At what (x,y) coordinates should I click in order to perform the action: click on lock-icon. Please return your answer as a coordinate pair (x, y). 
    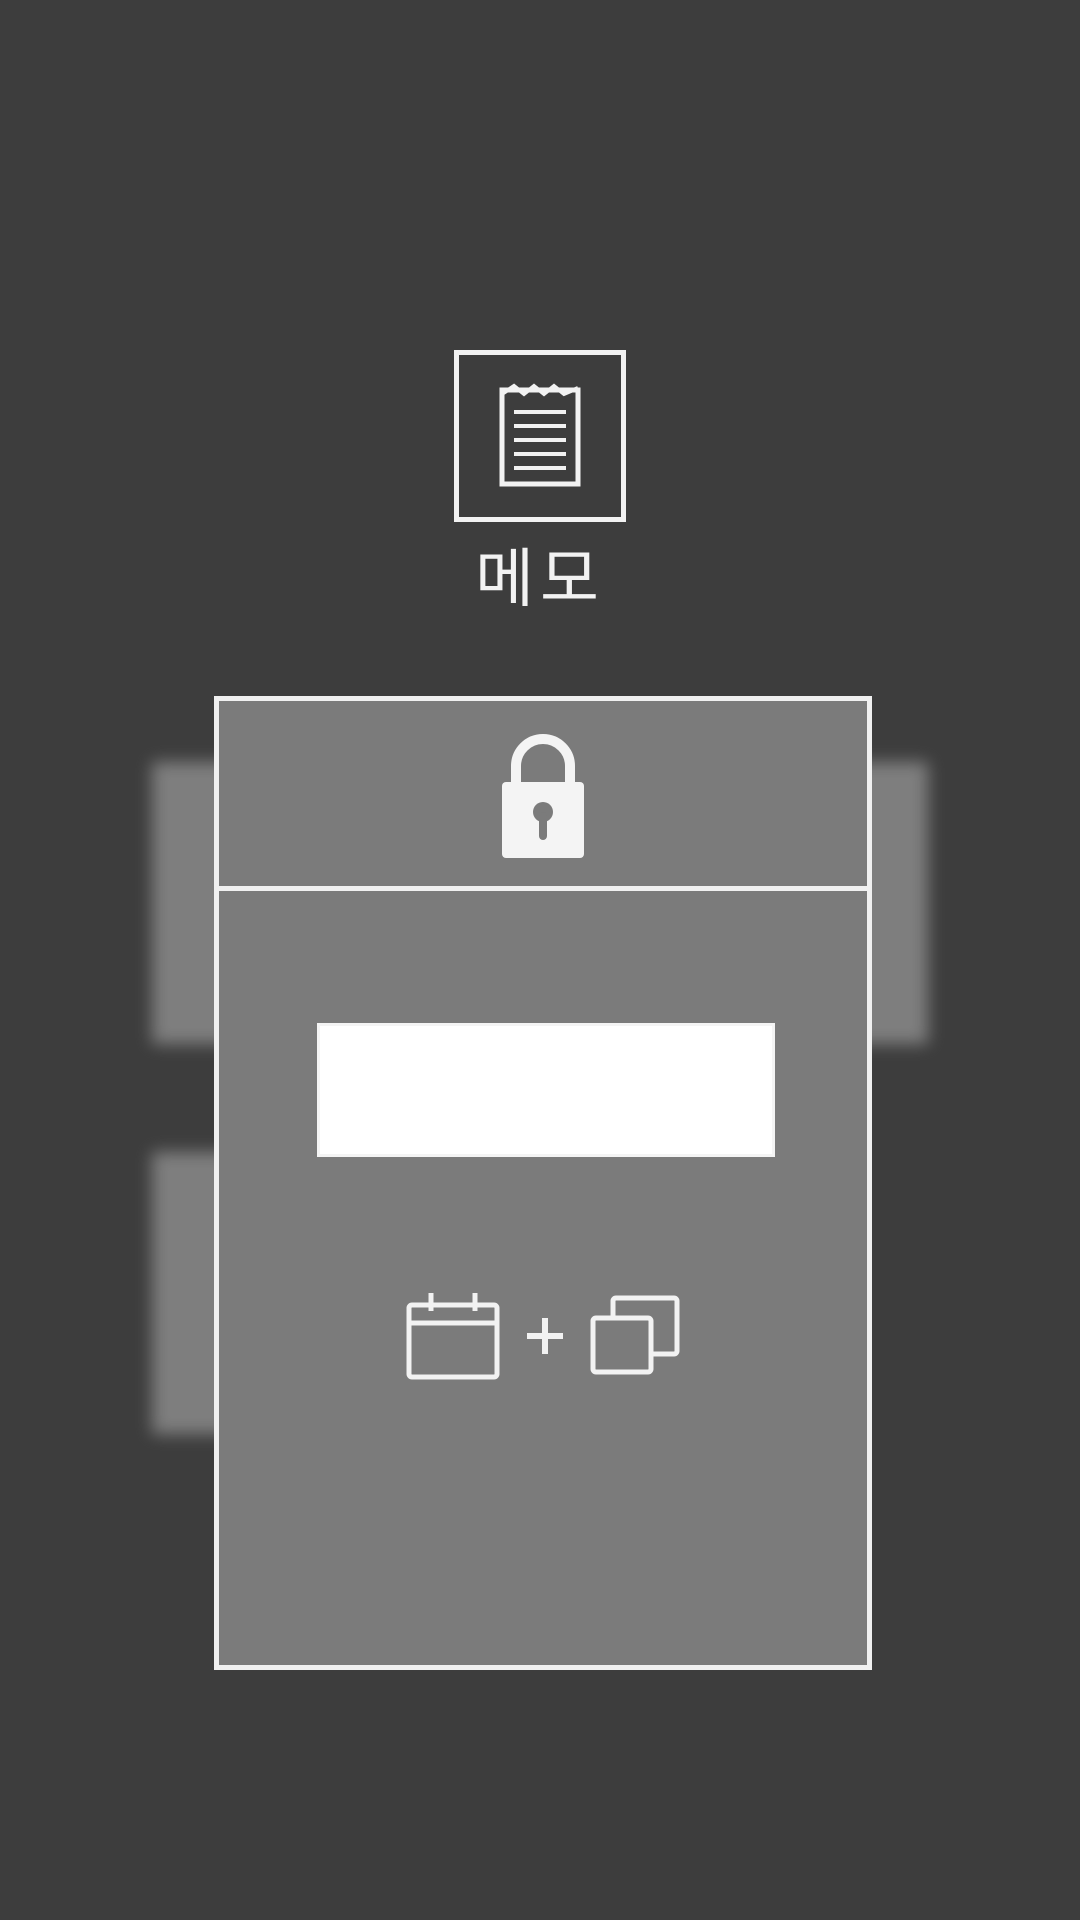
    Looking at the image, I should click on (543, 795).